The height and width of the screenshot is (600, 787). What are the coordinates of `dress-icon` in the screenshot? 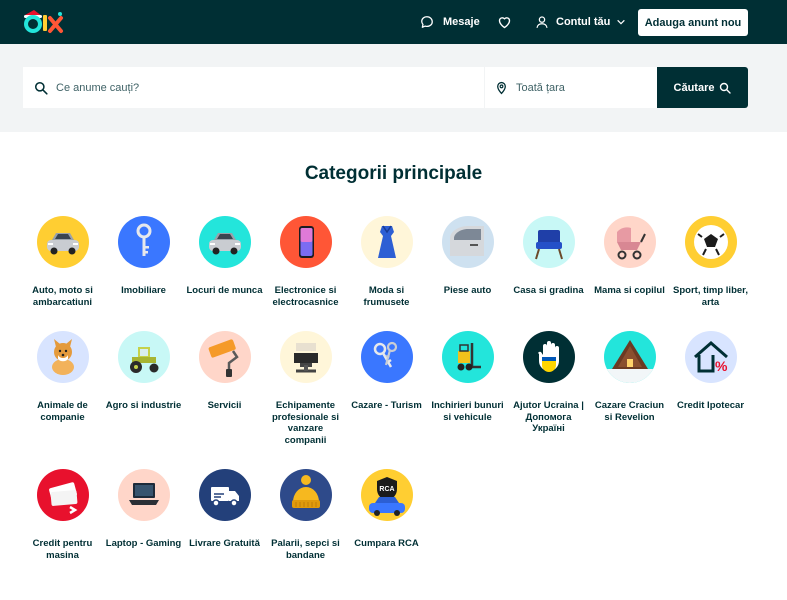 It's located at (386, 241).